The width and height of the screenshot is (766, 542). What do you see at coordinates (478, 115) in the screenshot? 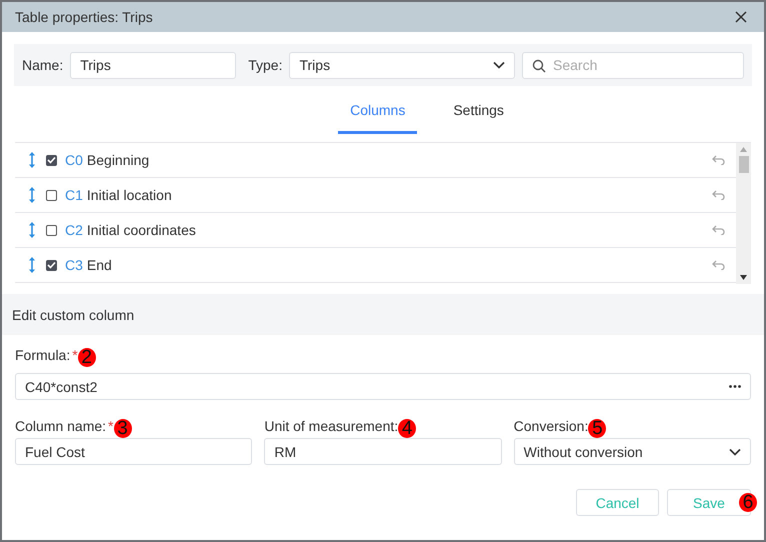
I see `tab: Settings` at bounding box center [478, 115].